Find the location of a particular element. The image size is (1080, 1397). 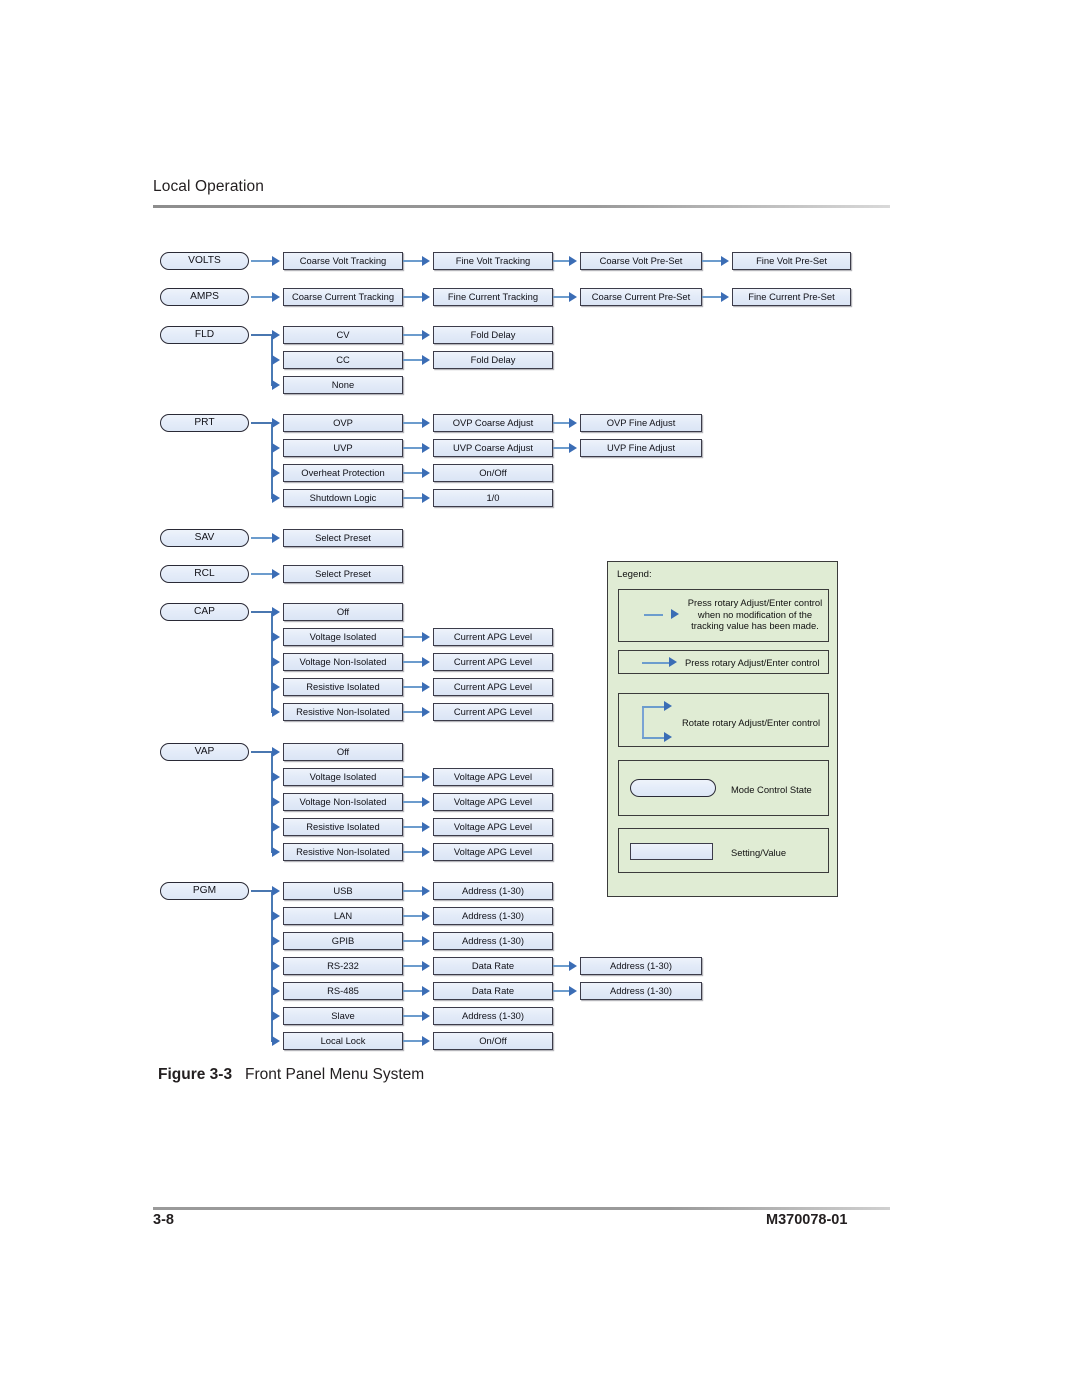

menu-node-vap-3-1: Voltage APG Level is located at coordinates (493, 827).